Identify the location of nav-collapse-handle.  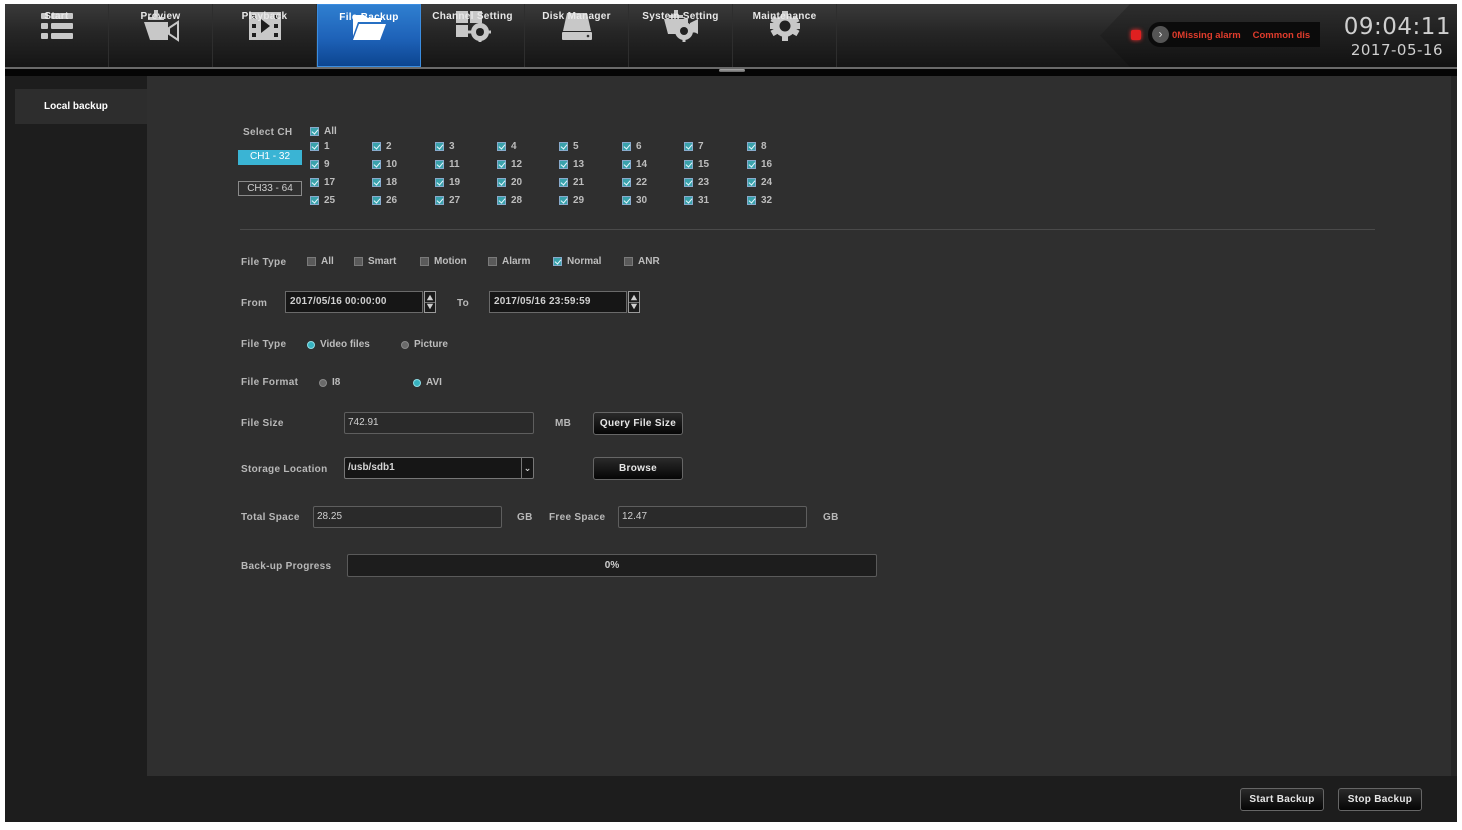
(732, 70).